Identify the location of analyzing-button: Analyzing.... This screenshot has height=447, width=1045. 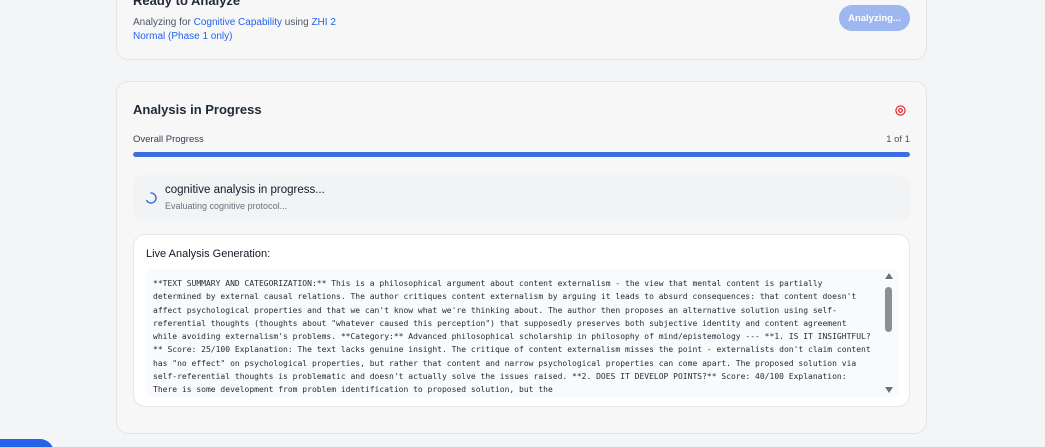
(874, 18).